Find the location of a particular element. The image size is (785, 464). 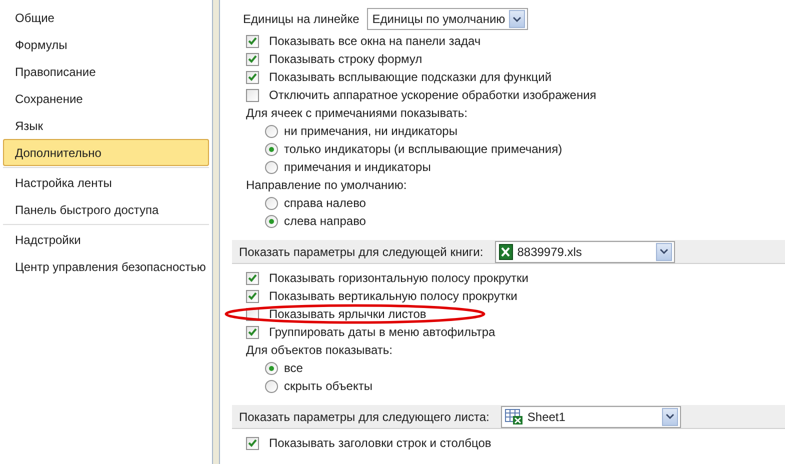

sidebar-item: Дополнительно is located at coordinates (106, 152).